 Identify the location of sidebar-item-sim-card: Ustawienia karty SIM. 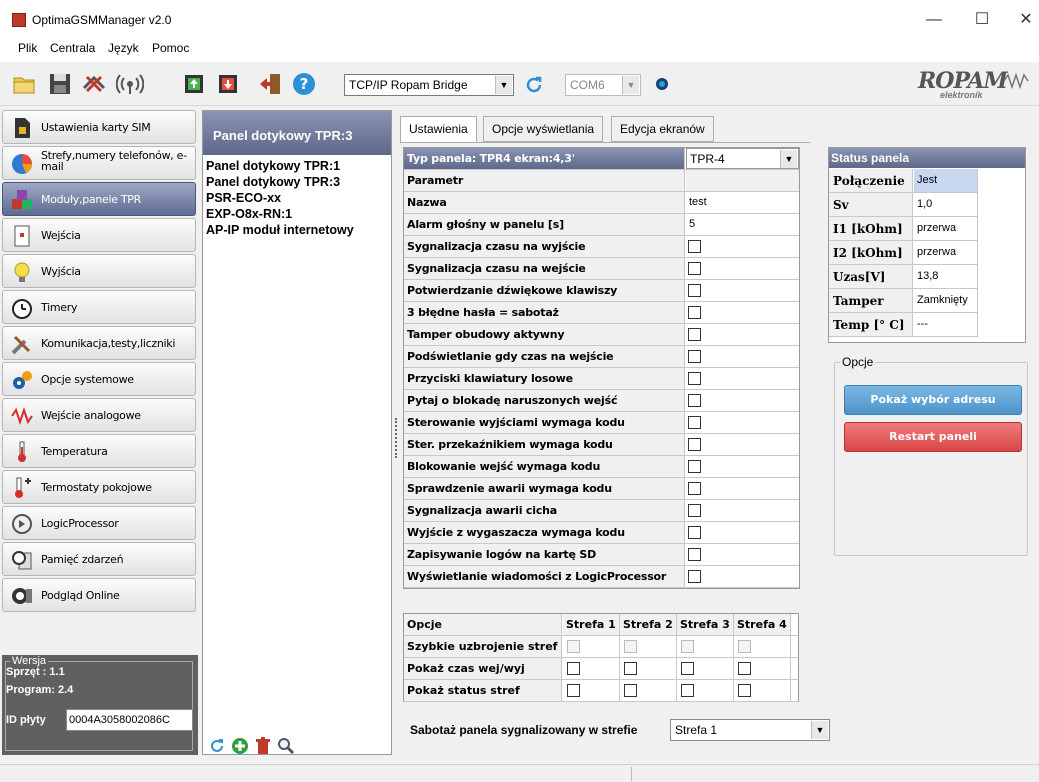
(99, 127).